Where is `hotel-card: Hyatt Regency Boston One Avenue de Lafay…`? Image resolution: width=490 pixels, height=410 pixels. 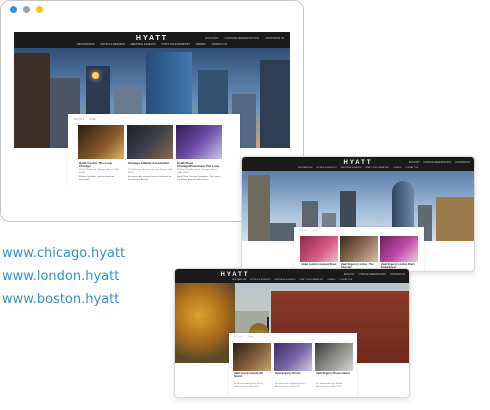 hotel-card: Hyatt Regency Boston One Avenue de Lafay… is located at coordinates (293, 370).